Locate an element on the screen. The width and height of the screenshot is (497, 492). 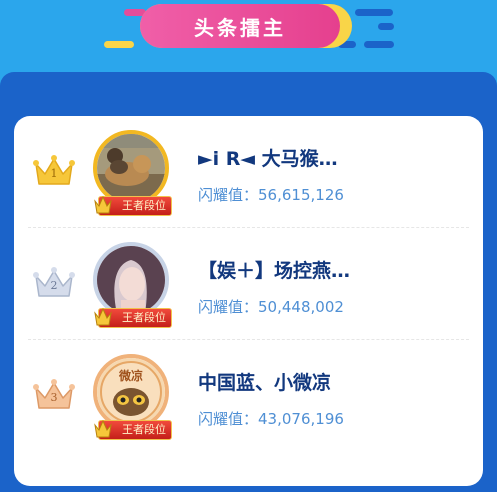
title-banner: 头条擂主 is located at coordinates (246, 26).